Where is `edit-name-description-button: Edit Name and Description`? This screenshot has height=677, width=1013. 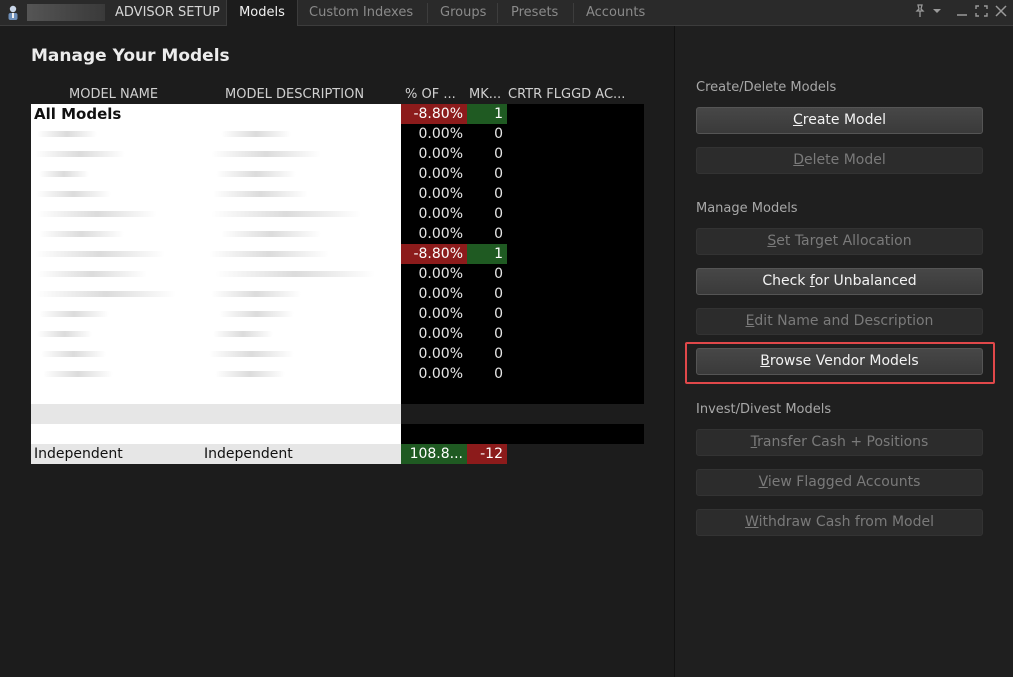 edit-name-description-button: Edit Name and Description is located at coordinates (839, 321).